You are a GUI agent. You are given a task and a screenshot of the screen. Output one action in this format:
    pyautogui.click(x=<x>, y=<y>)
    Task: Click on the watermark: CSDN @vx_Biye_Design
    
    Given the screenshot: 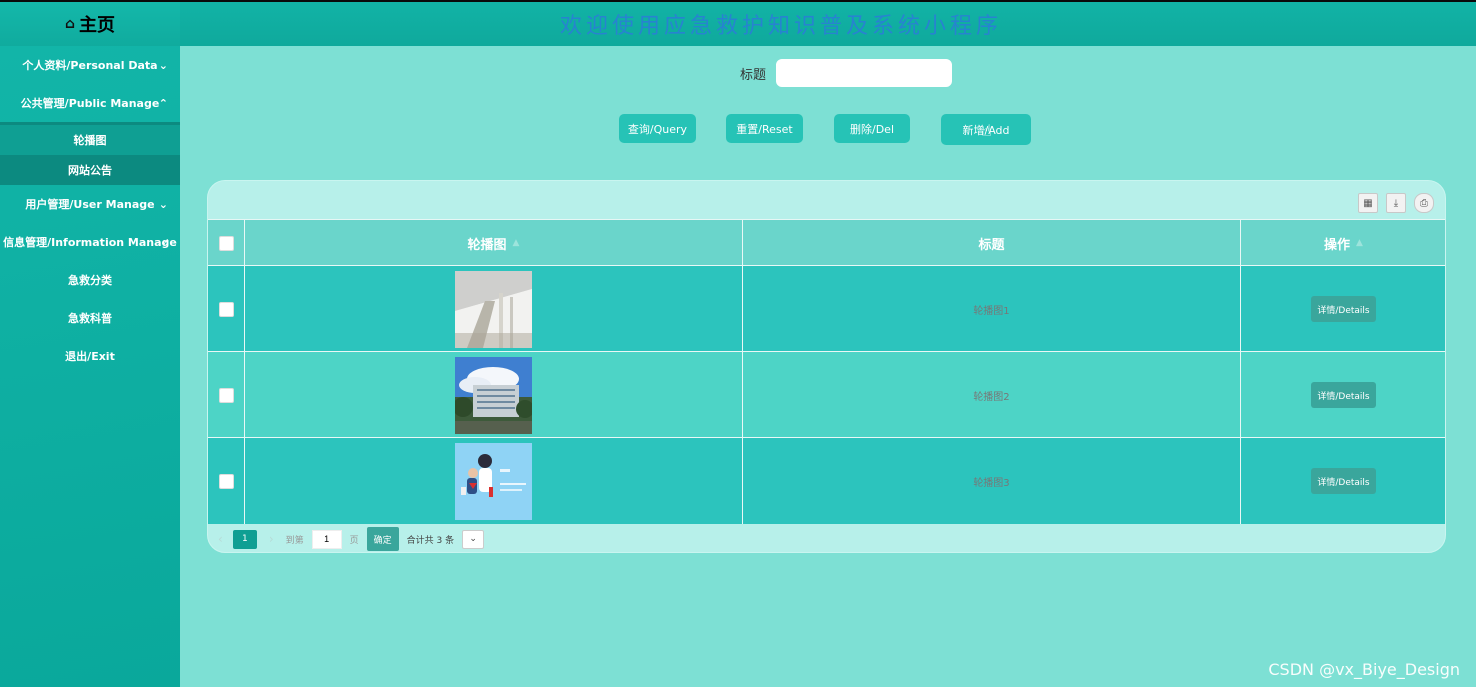 What is the action you would take?
    pyautogui.click(x=1364, y=669)
    